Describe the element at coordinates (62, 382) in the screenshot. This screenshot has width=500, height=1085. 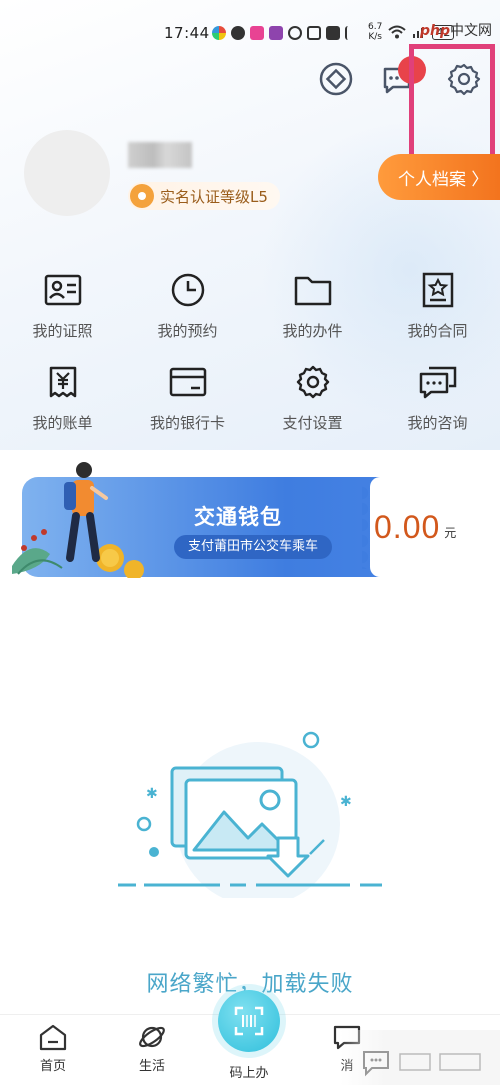
I see `bill-icon` at that location.